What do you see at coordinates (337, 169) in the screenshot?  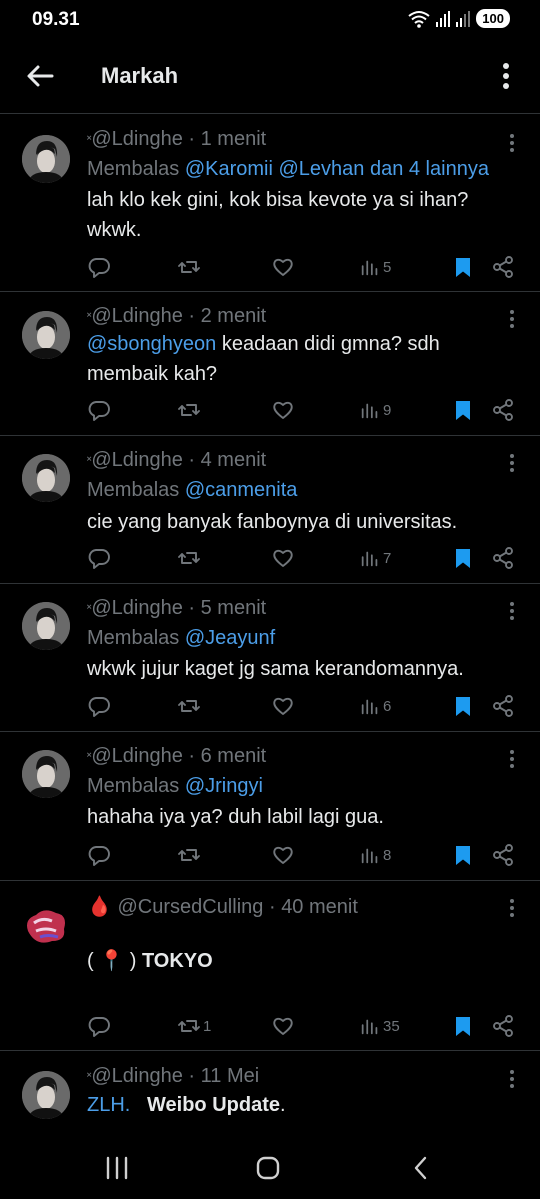 I see `reply-mention-link: @Karomii @Levhan dan 4 lainnya` at bounding box center [337, 169].